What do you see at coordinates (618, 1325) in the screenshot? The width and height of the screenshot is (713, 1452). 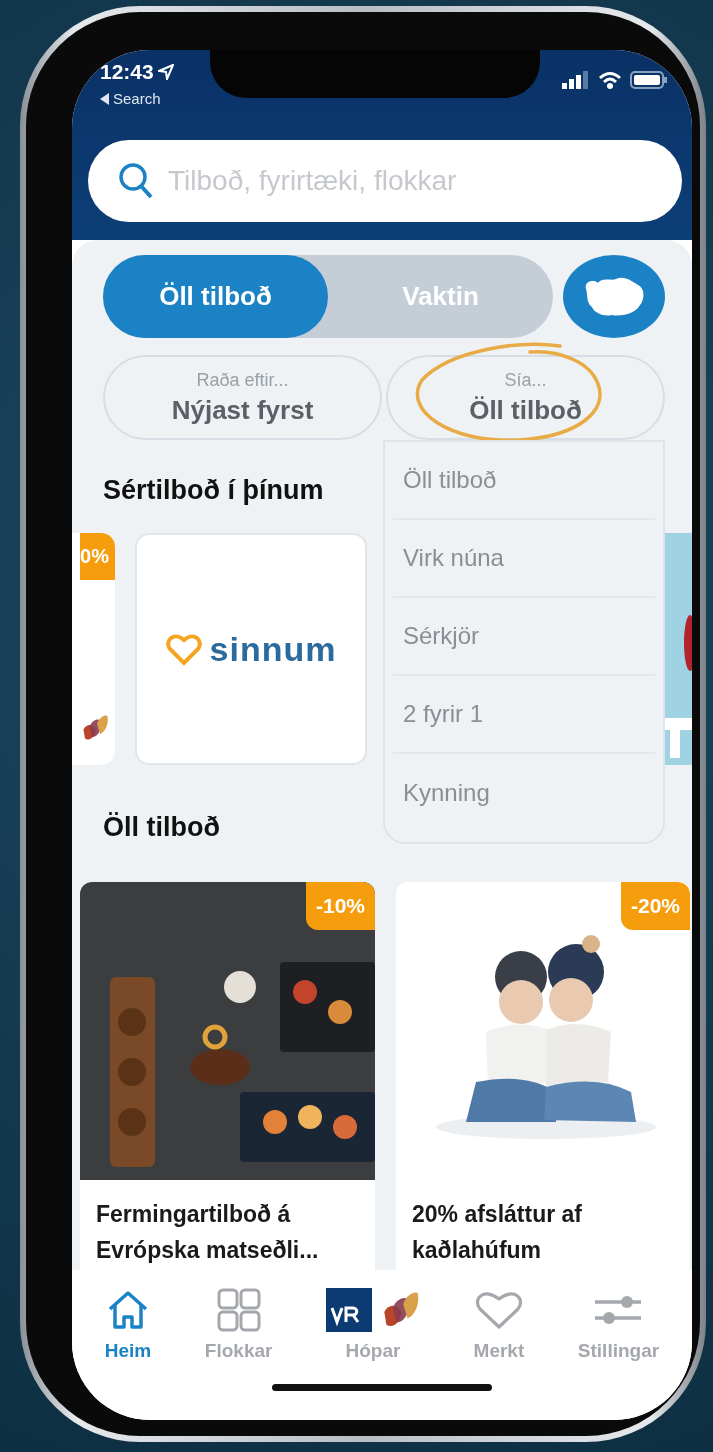 I see `tab-item: Stillingar` at bounding box center [618, 1325].